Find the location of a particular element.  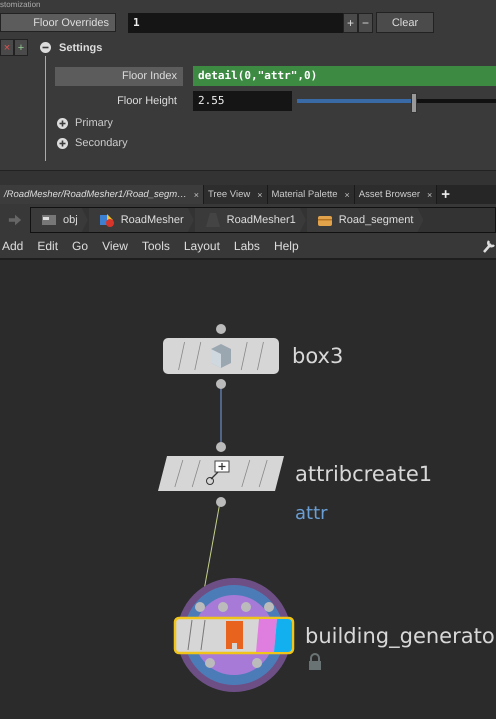

node-name: building_generato is located at coordinates (400, 636).